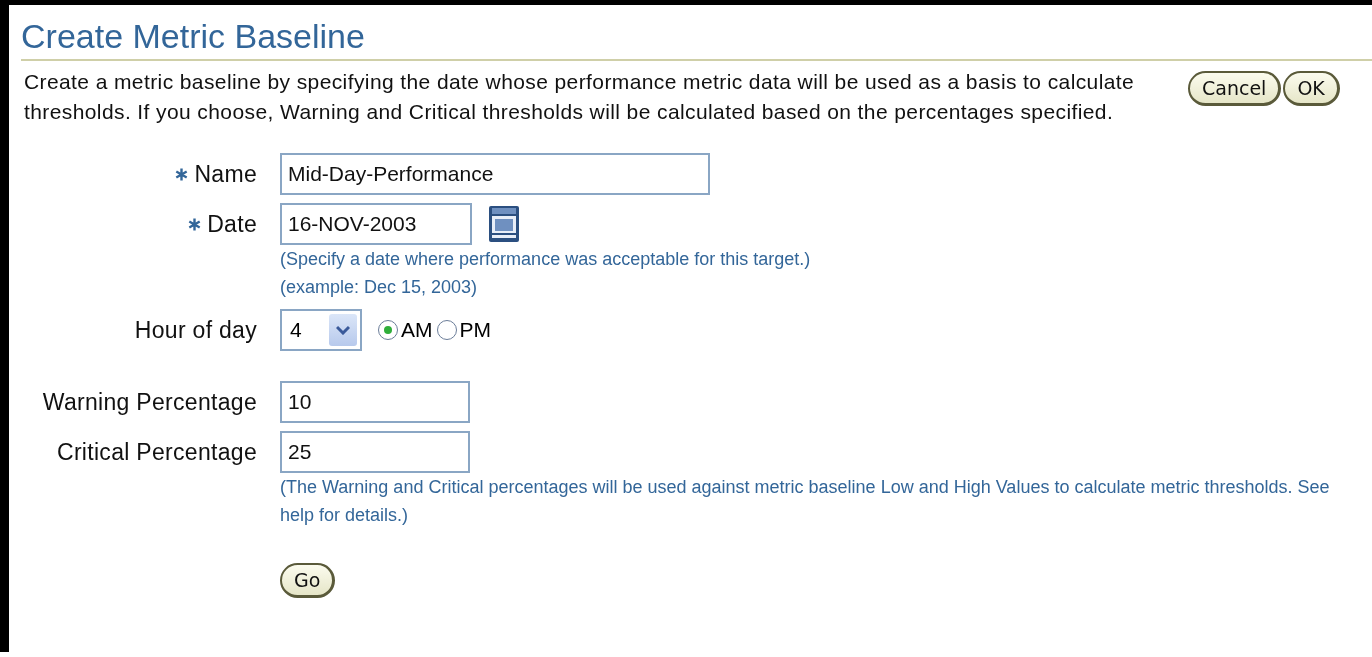 This screenshot has height=657, width=1372. Describe the element at coordinates (463, 330) in the screenshot. I see `period-radio: PM` at that location.